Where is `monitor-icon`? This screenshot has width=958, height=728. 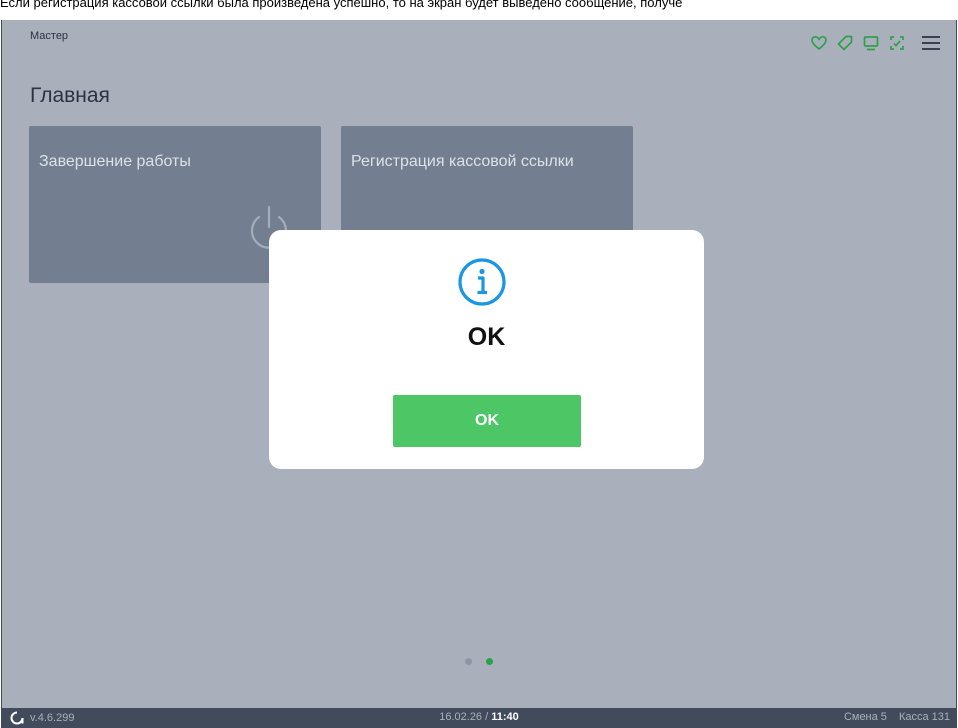
monitor-icon is located at coordinates (871, 43).